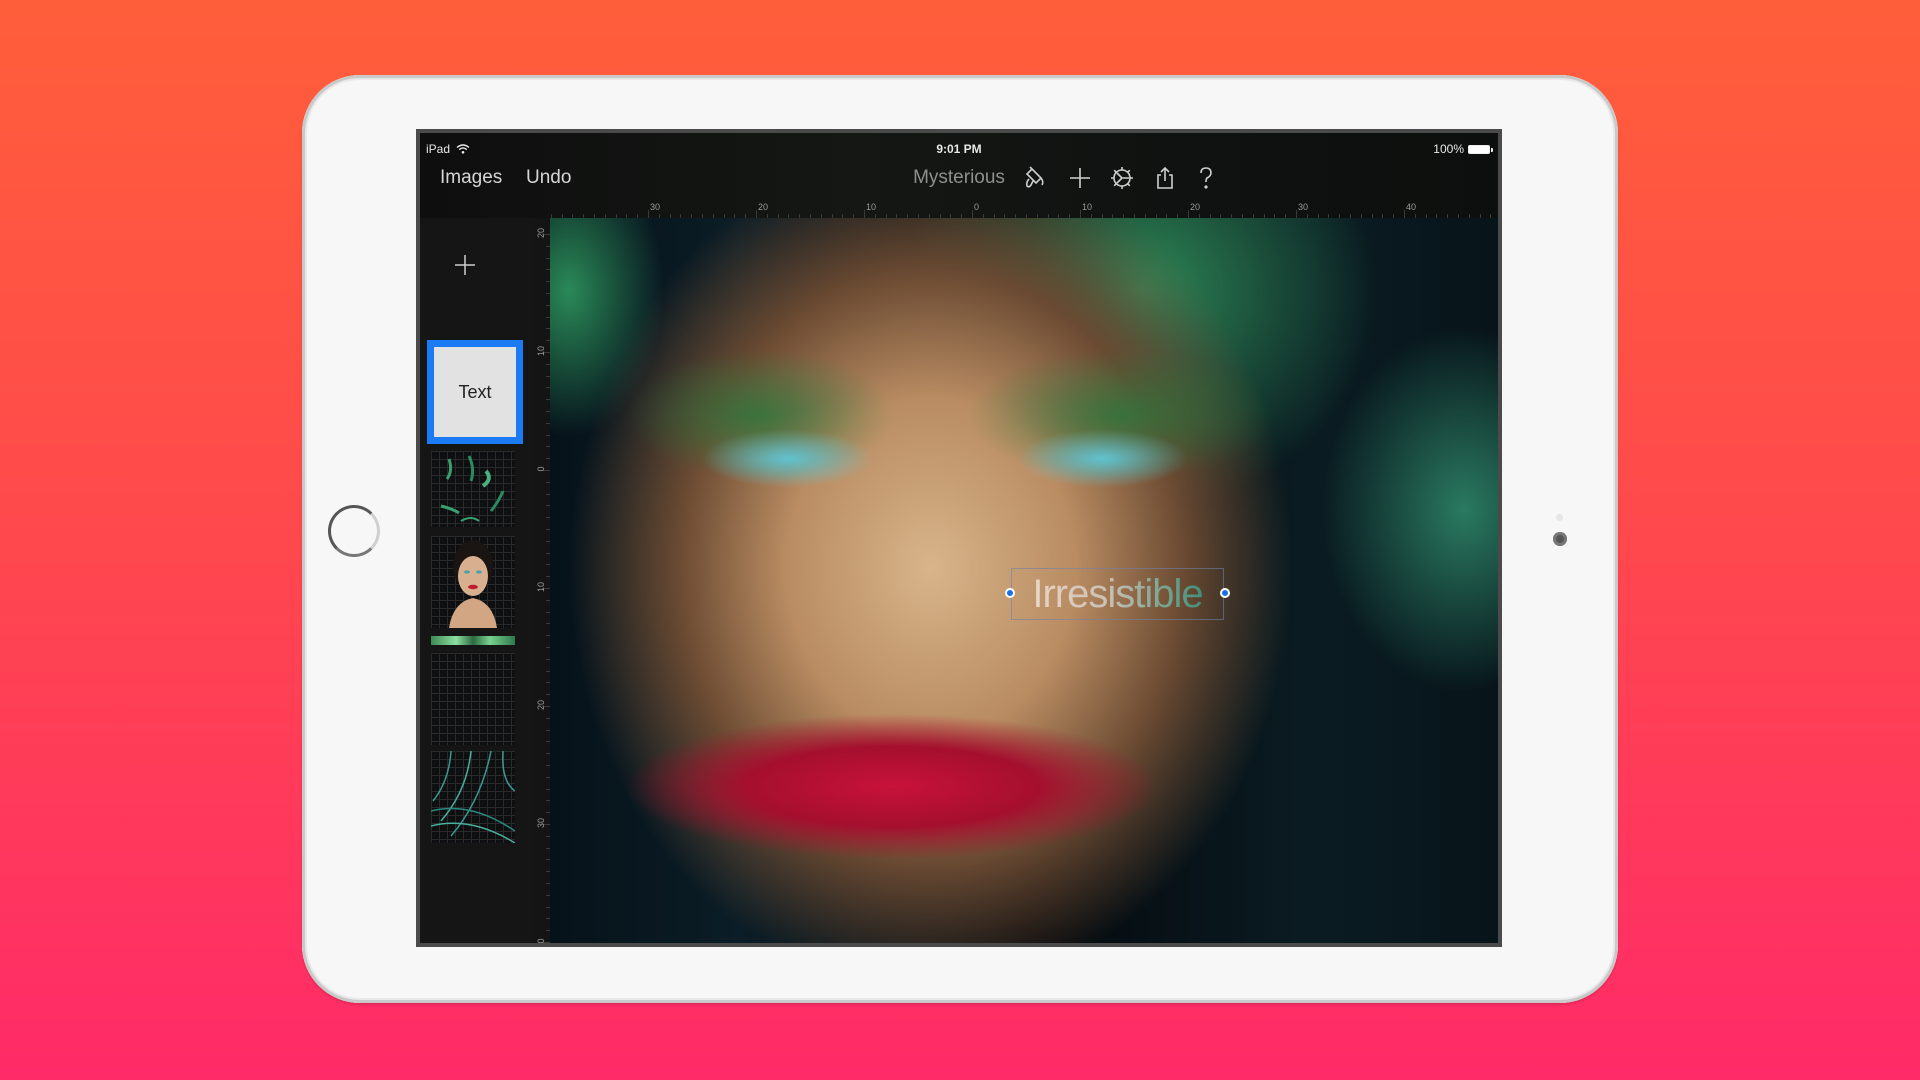  Describe the element at coordinates (1010, 593) in the screenshot. I see `resize-handle-left` at that location.